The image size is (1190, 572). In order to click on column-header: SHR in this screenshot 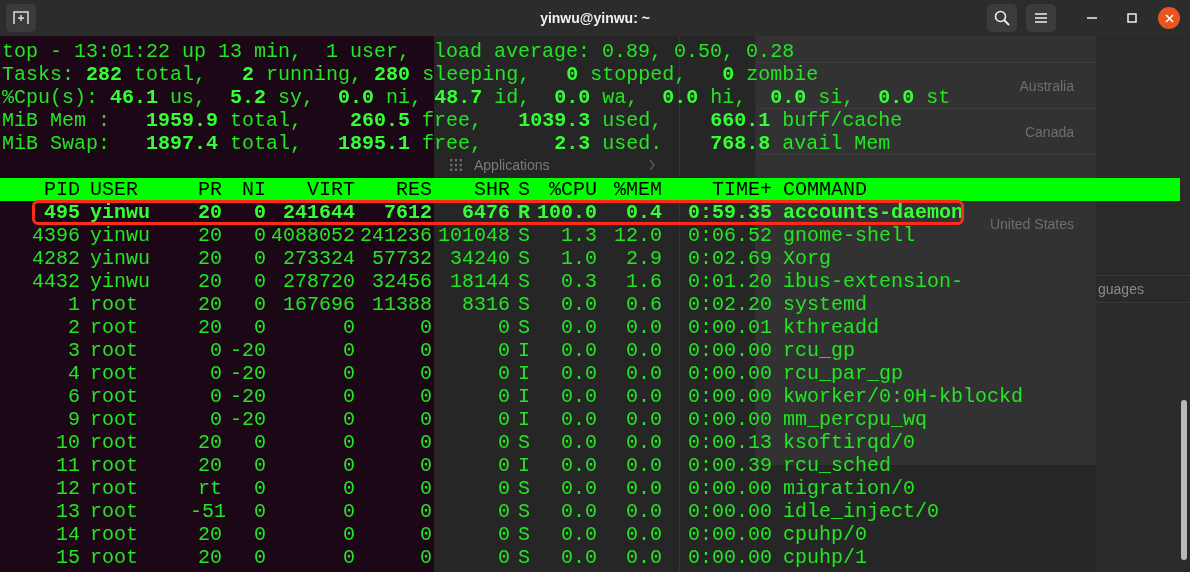, I will do `click(471, 189)`.